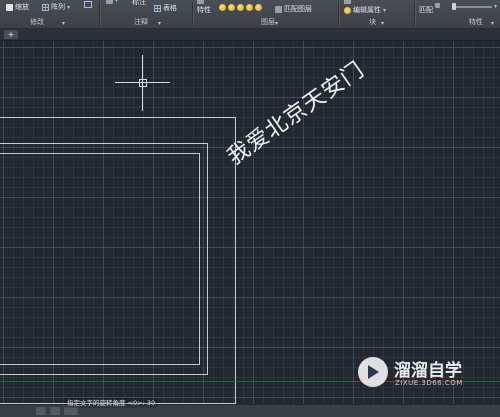 This screenshot has height=417, width=500. I want to click on lineweight-icon, so click(437, 5).